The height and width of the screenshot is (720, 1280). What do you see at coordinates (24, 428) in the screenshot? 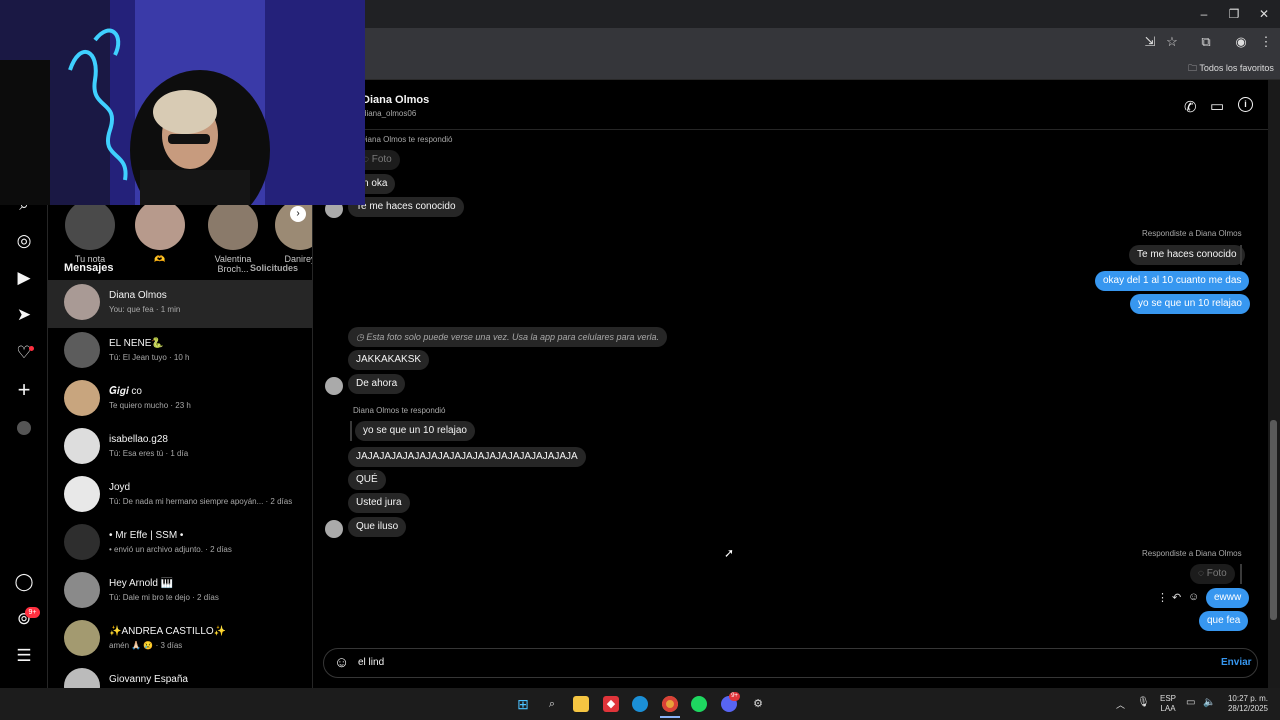
I see `profile-icon` at bounding box center [24, 428].